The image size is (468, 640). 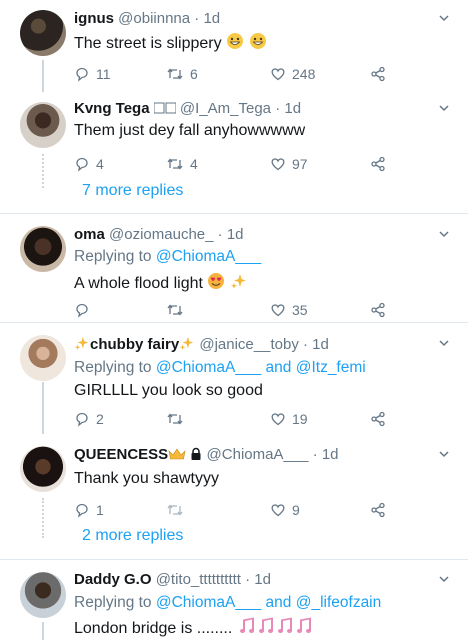 I want to click on tweet-text: Thank you shawtyyy, so click(x=146, y=478).